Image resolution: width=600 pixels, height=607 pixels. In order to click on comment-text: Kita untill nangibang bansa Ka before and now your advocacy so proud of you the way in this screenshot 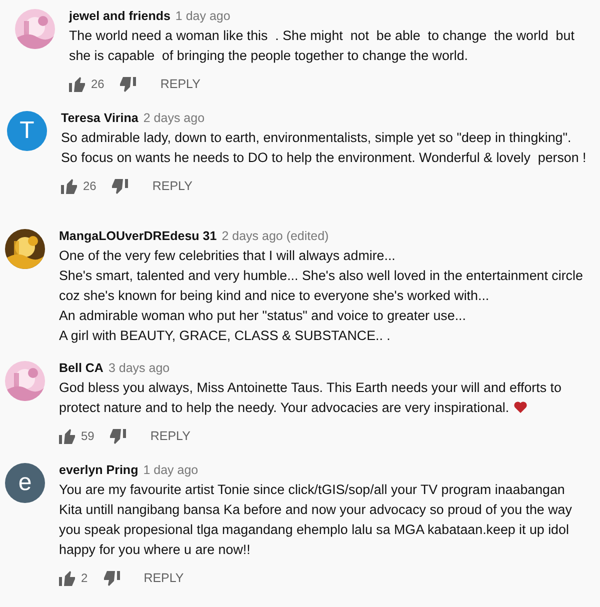, I will do `click(315, 510)`.